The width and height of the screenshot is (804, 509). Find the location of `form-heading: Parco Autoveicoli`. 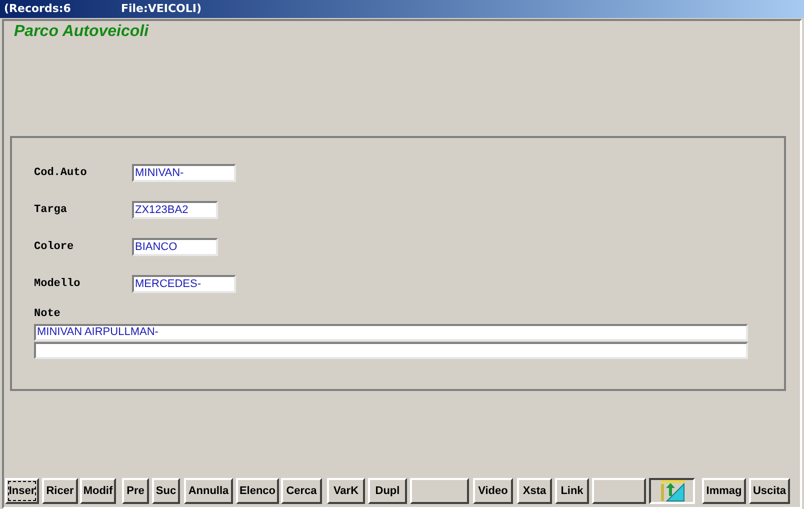

form-heading: Parco Autoveicoli is located at coordinates (81, 32).